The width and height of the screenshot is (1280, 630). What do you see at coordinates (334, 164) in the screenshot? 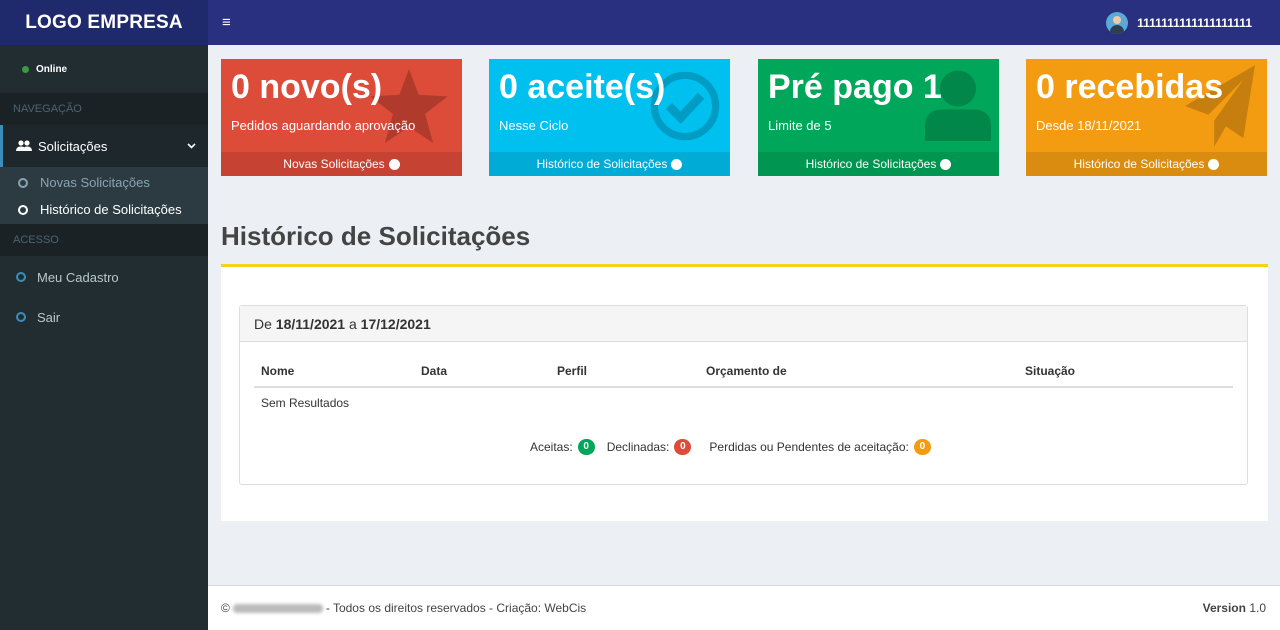
I see `box-link-label: Novas Solicitações` at bounding box center [334, 164].